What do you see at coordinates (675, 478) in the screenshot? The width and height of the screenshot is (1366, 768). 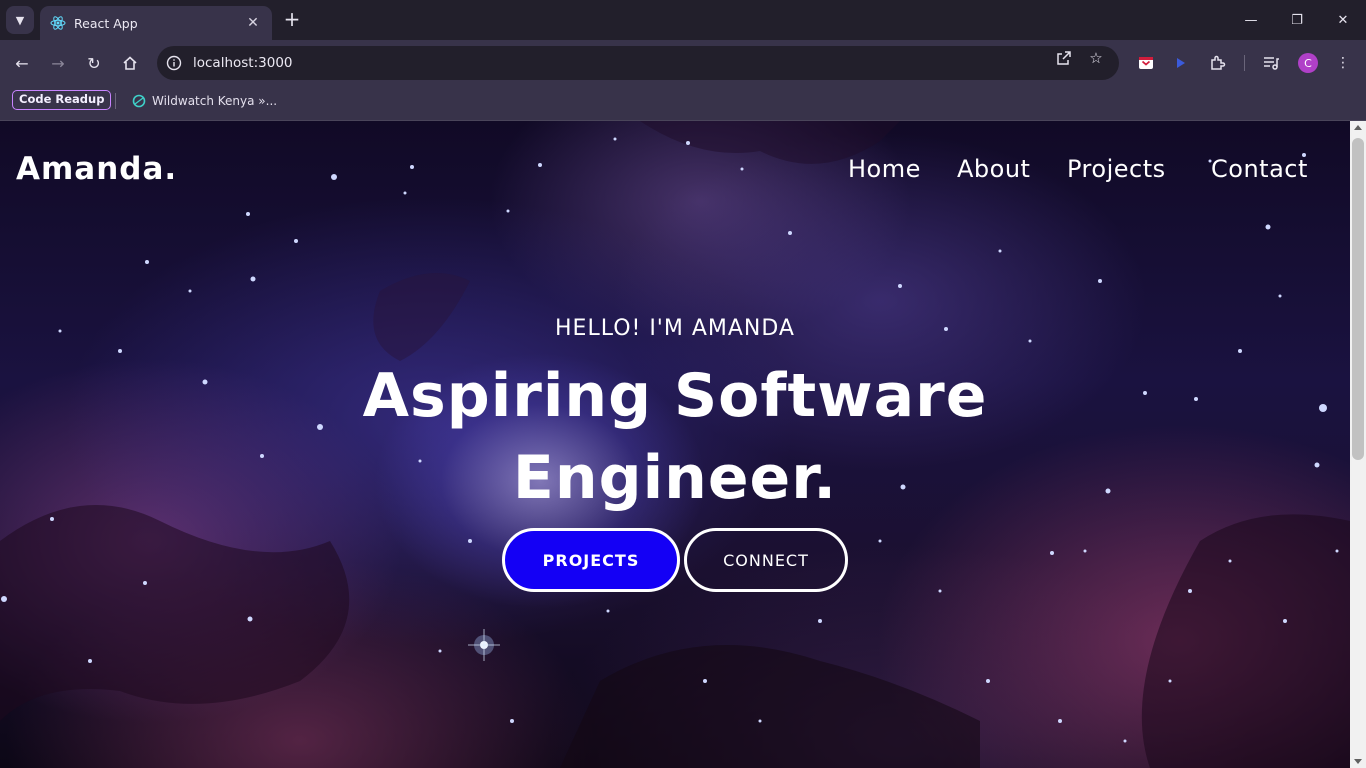 I see `hero-headline-line2: Engineer.` at bounding box center [675, 478].